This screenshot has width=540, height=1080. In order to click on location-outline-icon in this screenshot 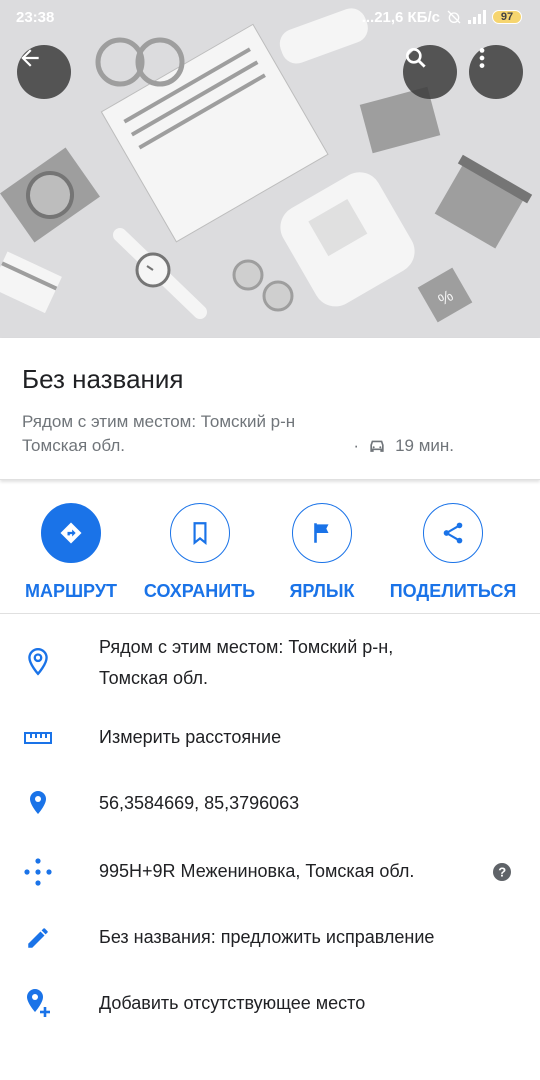, I will do `click(38, 662)`.